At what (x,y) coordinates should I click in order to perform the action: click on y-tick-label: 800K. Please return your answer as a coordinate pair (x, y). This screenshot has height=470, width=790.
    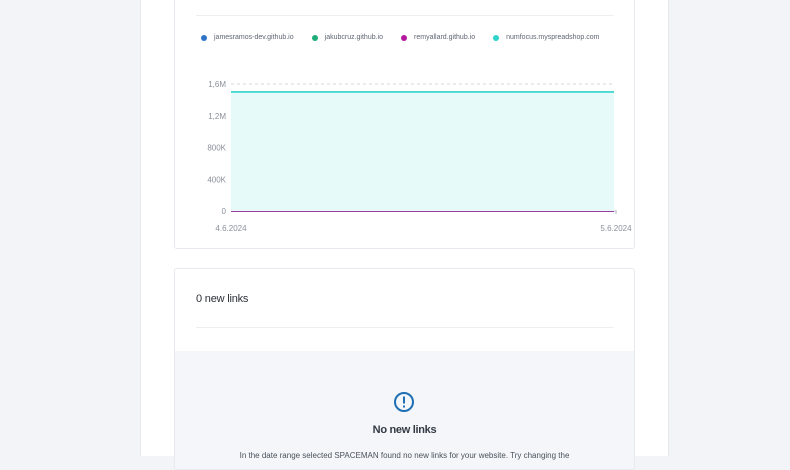
    Looking at the image, I should click on (216, 148).